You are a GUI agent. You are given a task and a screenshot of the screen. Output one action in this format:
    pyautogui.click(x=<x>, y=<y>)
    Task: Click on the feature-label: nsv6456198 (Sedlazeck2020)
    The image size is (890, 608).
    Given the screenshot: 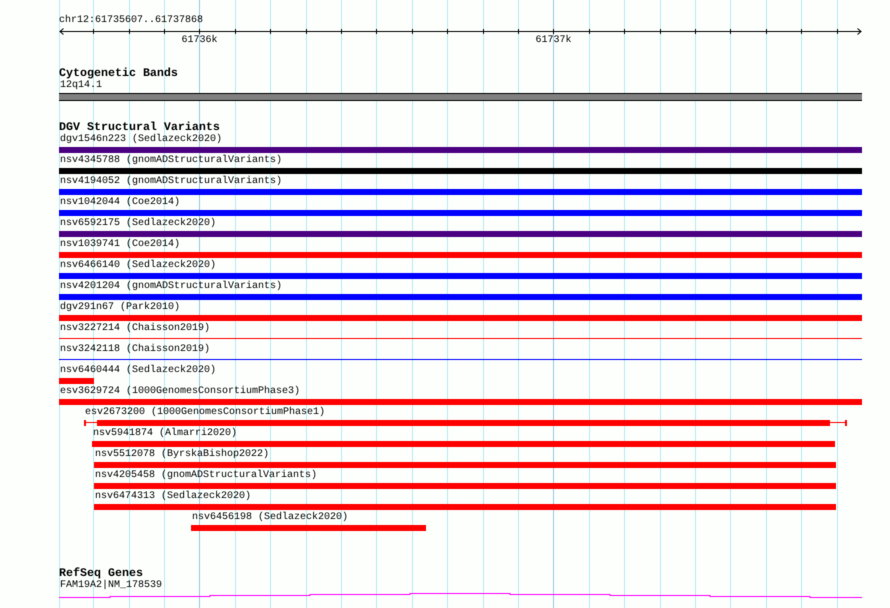 What is the action you would take?
    pyautogui.click(x=270, y=518)
    